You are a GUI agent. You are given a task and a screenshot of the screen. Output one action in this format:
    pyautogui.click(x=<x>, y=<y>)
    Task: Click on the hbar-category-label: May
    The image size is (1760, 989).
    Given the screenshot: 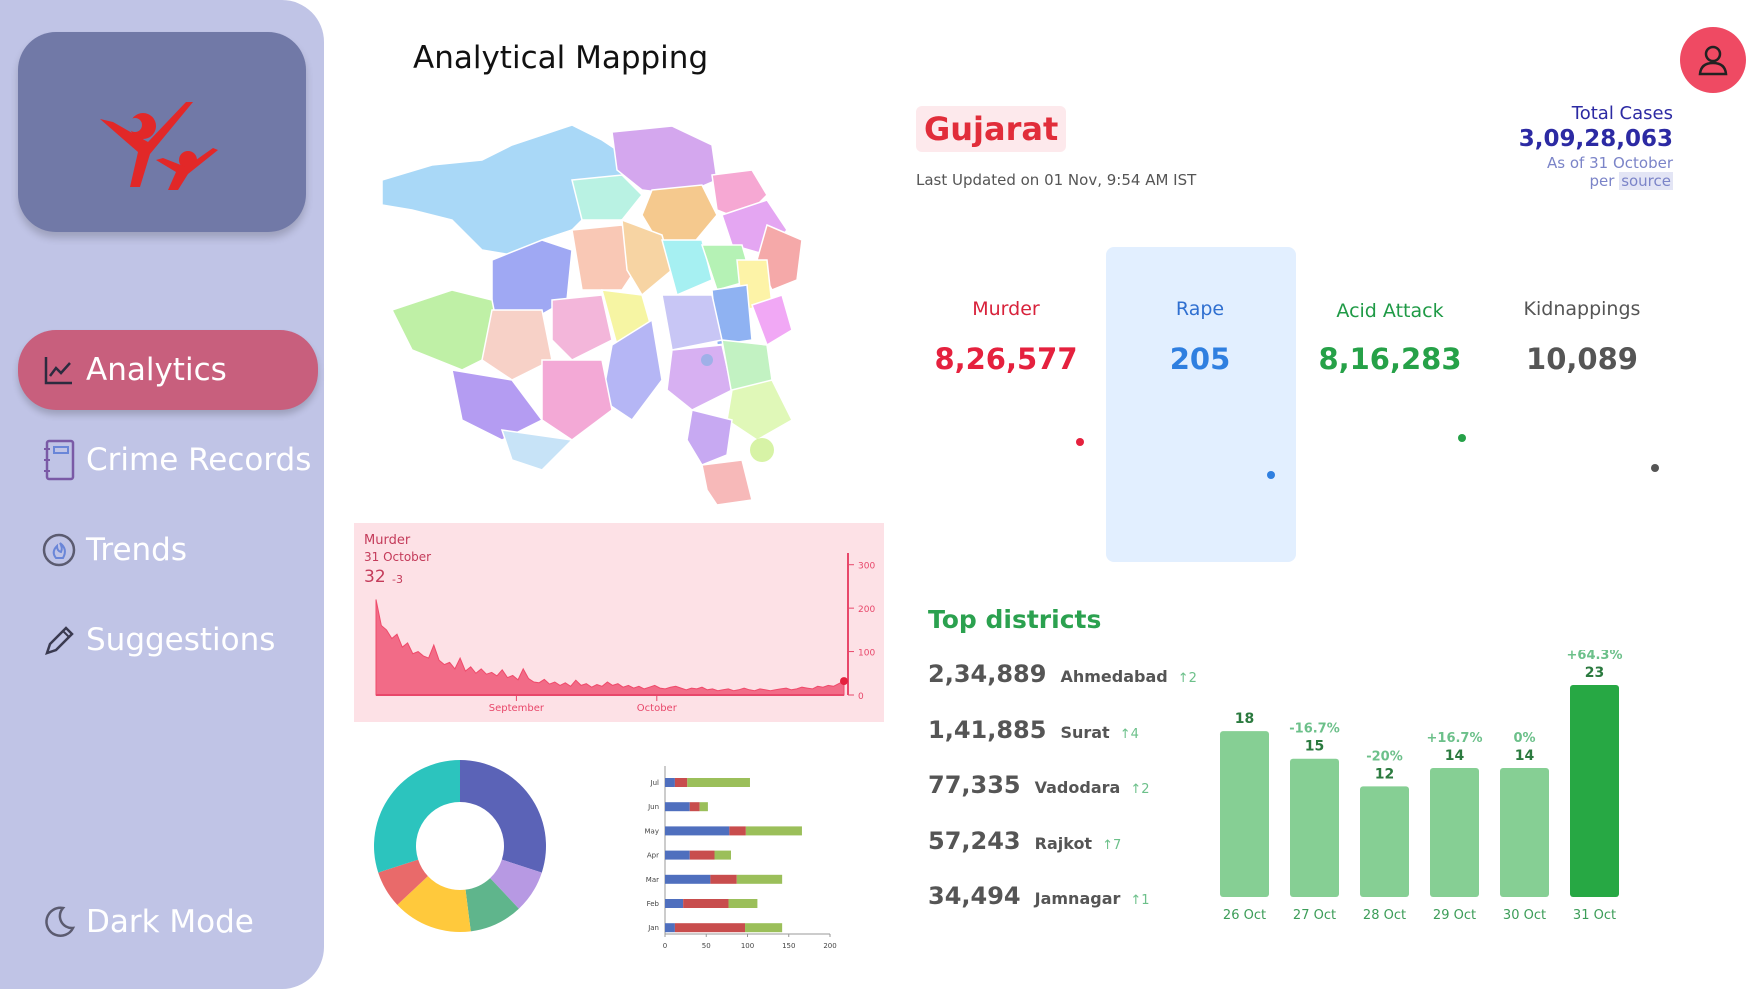 What is the action you would take?
    pyautogui.click(x=652, y=831)
    